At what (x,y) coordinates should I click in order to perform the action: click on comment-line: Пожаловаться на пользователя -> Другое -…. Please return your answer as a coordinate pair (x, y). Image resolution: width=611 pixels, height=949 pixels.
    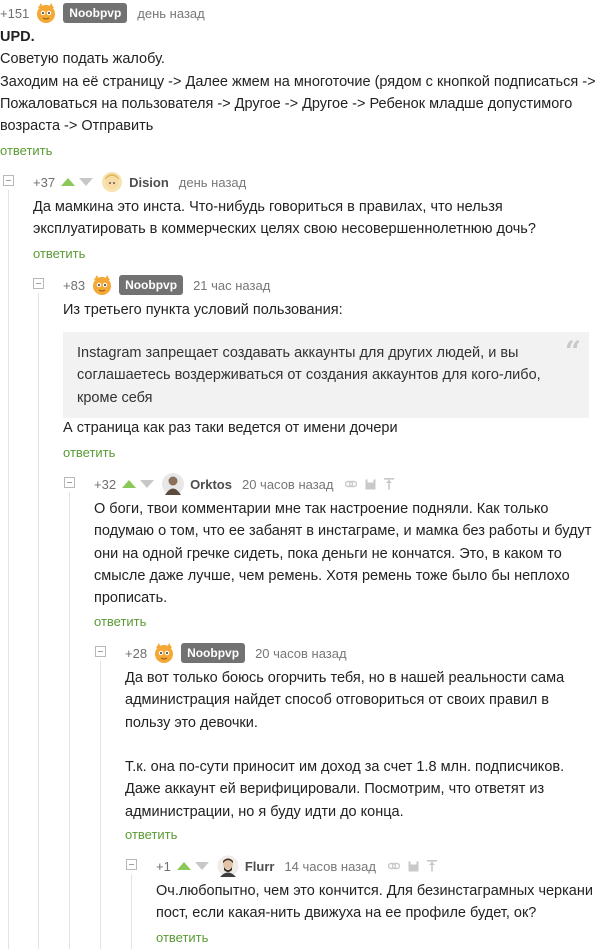
    Looking at the image, I should click on (286, 103).